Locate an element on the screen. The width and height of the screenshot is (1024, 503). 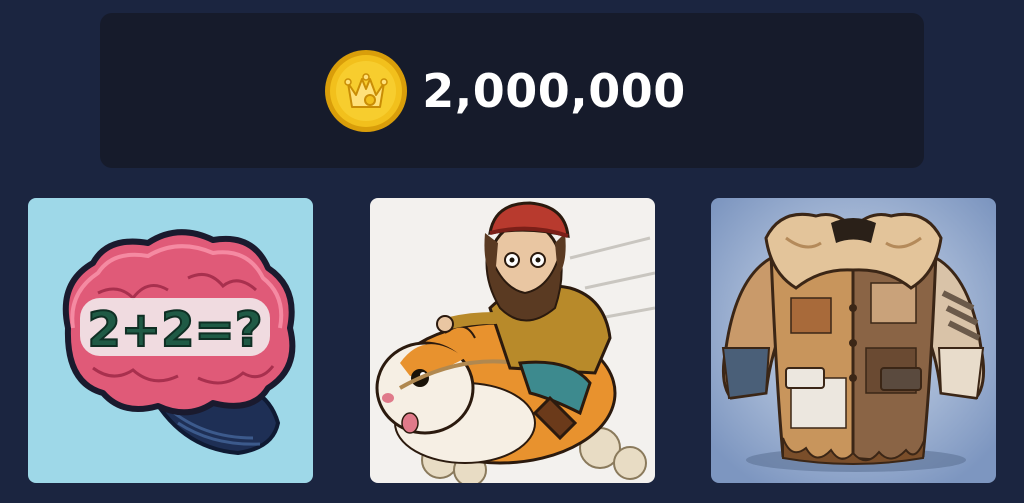
balance-amount: 2,000,000 is located at coordinates (554, 90).